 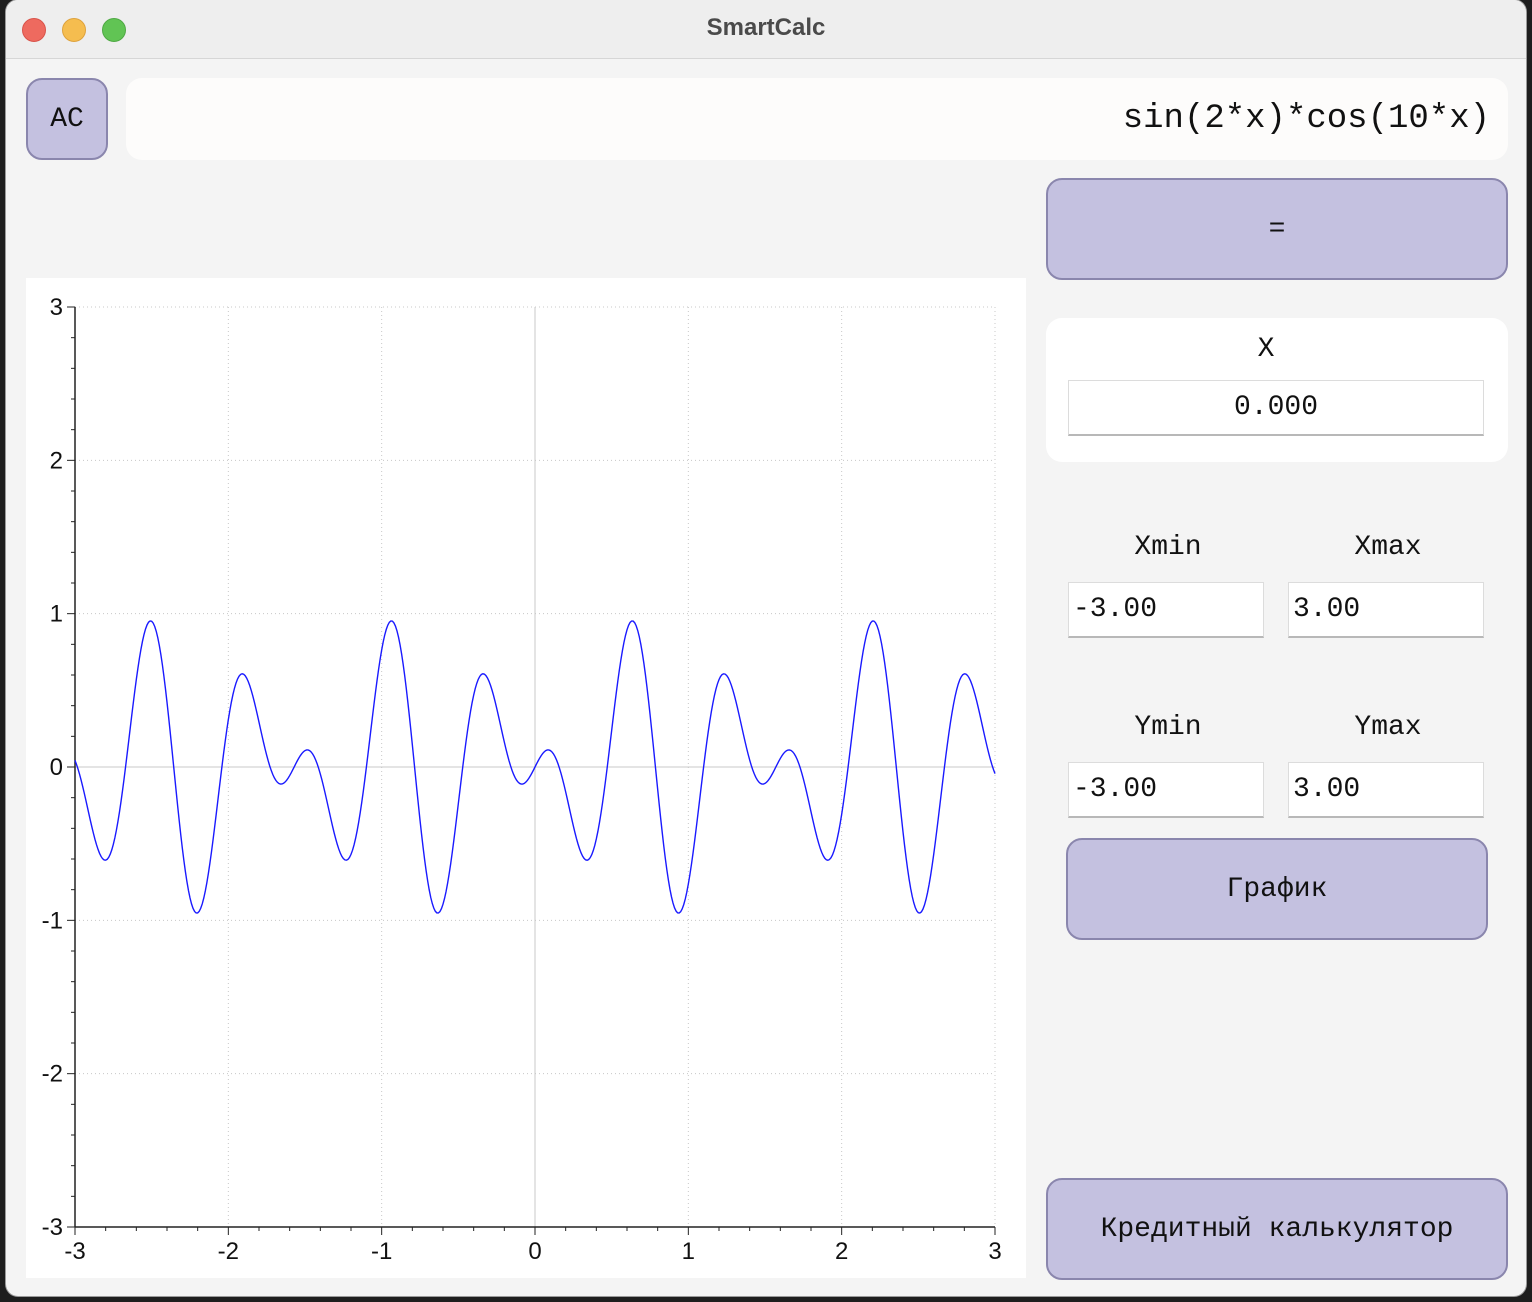 I want to click on y-tick-label: 1, so click(x=56, y=614).